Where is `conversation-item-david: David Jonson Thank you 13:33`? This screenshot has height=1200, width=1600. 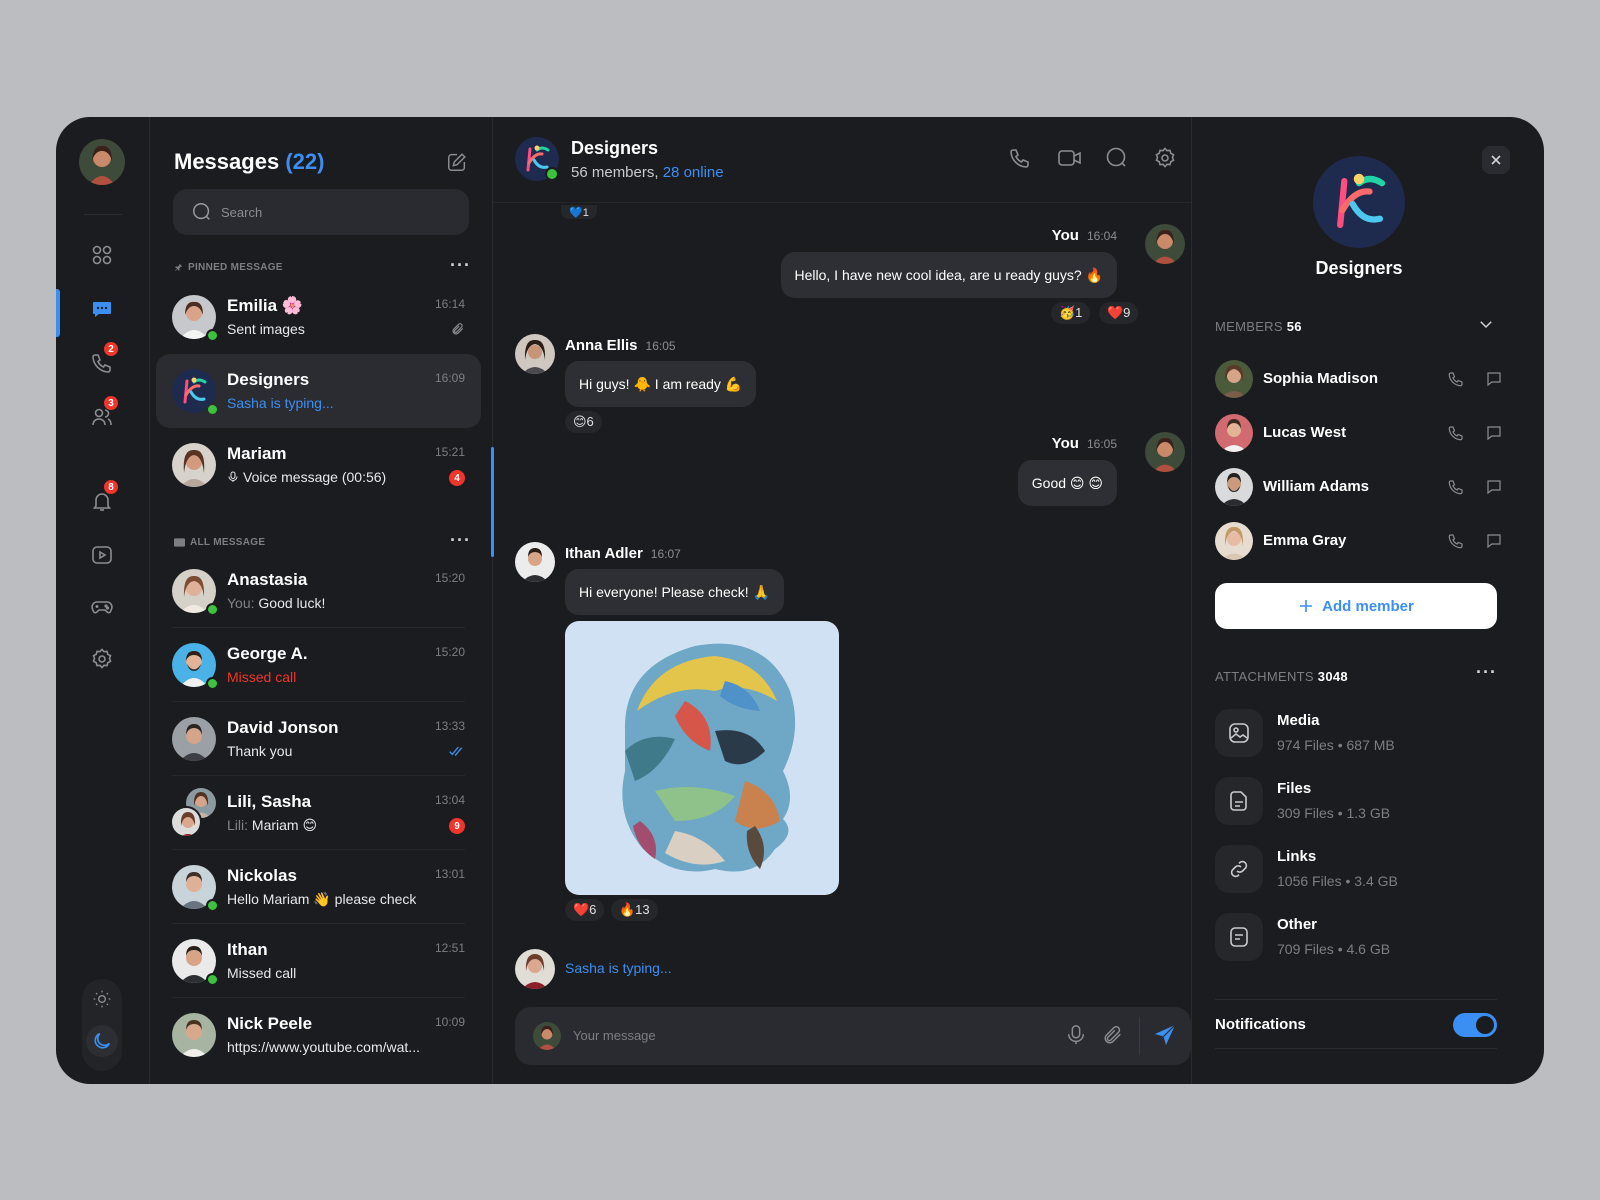 conversation-item-david: David Jonson Thank you 13:33 is located at coordinates (318, 739).